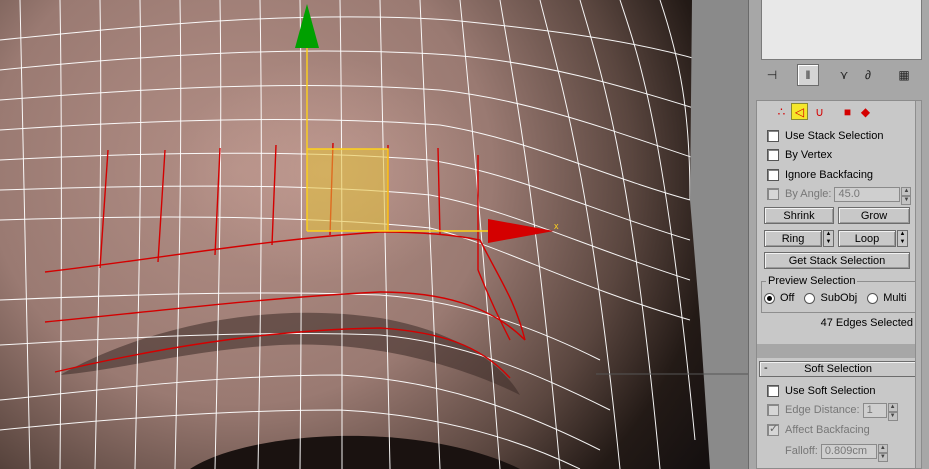 This screenshot has width=929, height=469. I want to click on ring-spinner: ▲ ▼, so click(828, 238).